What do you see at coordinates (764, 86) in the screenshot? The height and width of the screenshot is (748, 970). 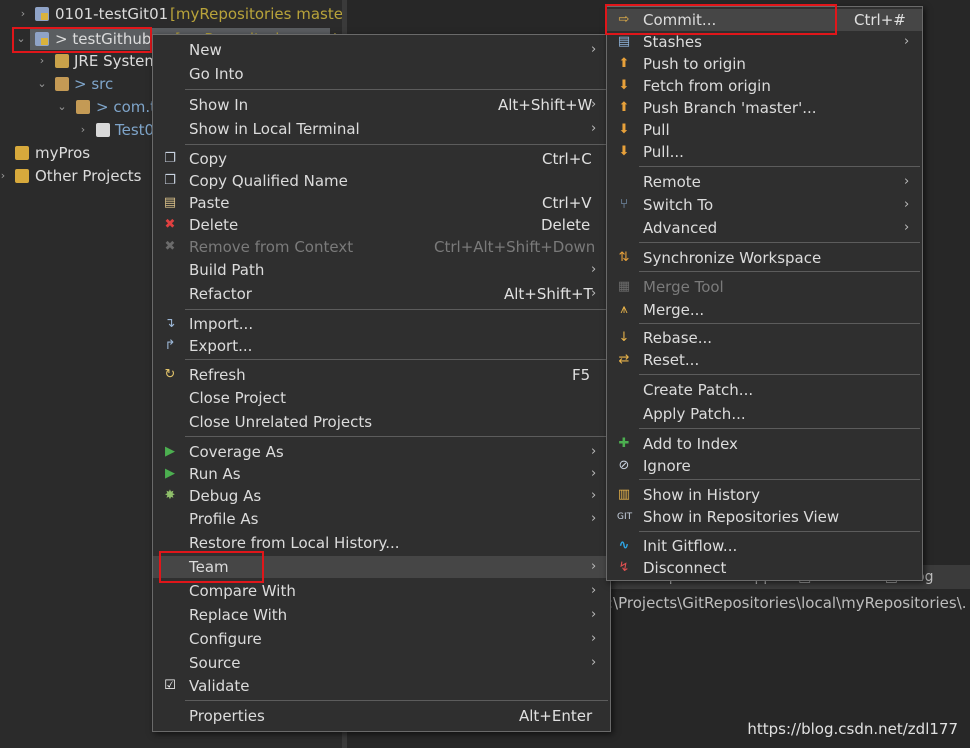 I see `menu-item-fetch-from-origin: ⬇ Fetch from origin` at bounding box center [764, 86].